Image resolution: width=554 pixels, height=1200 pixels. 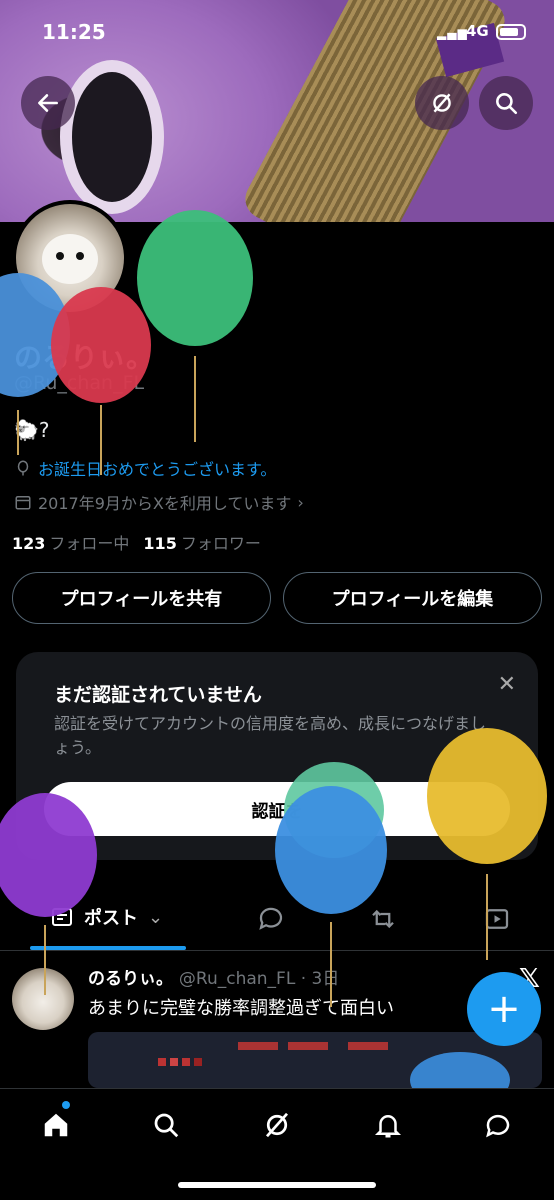 I want to click on nav-messages, so click(x=498, y=1125).